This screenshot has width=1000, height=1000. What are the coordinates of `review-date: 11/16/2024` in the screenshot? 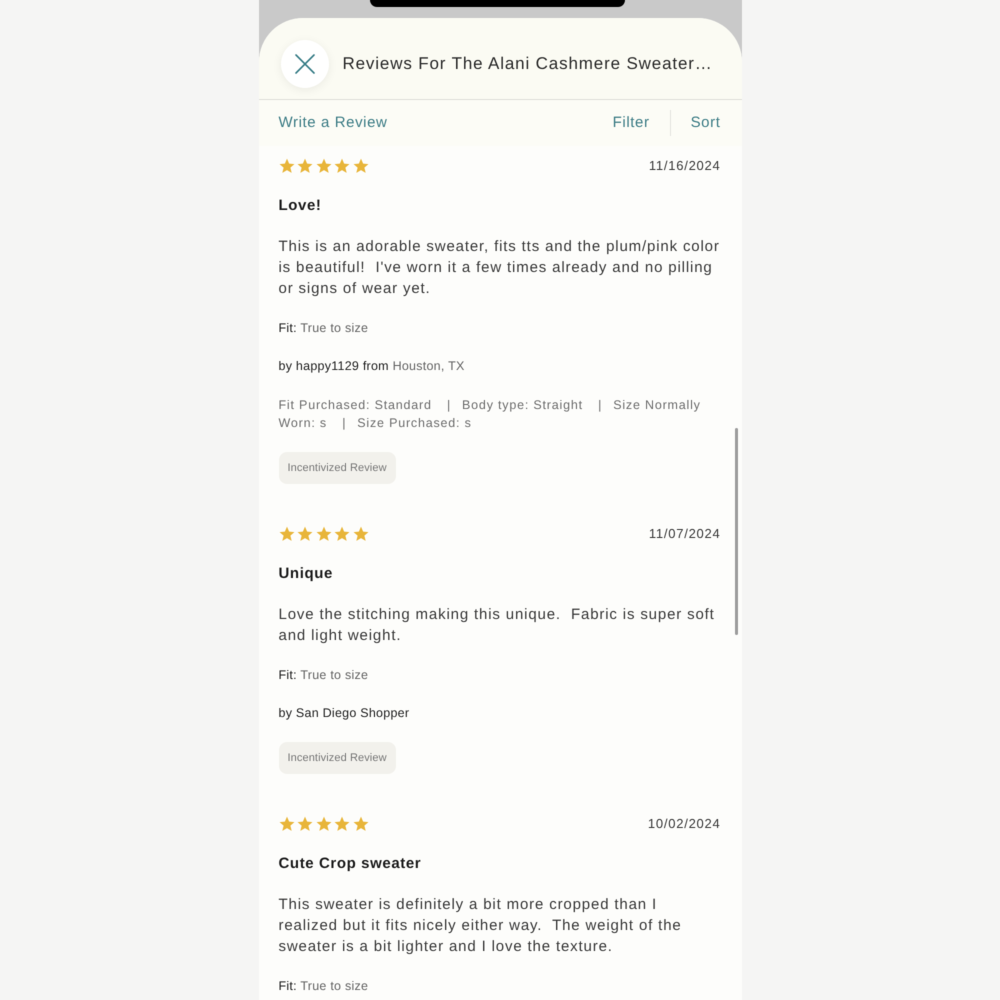 It's located at (684, 166).